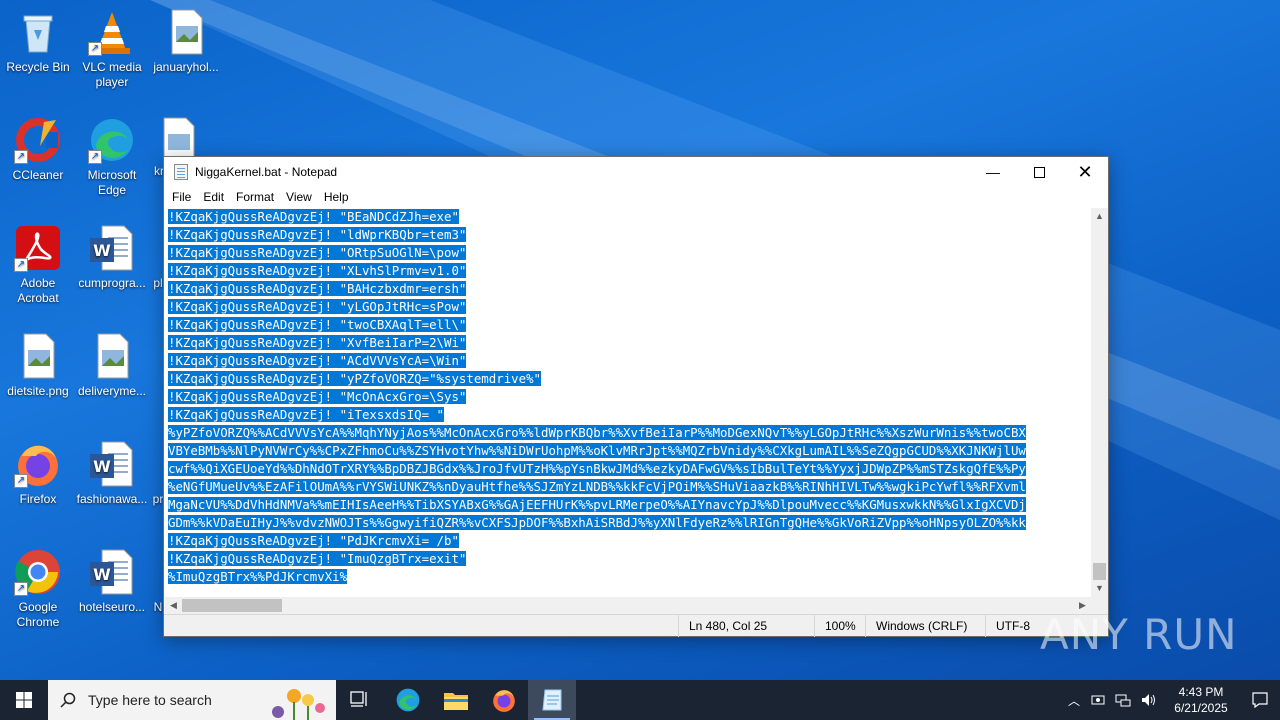 The width and height of the screenshot is (1280, 720). Describe the element at coordinates (38, 464) in the screenshot. I see `firefox-icon: ↗` at that location.